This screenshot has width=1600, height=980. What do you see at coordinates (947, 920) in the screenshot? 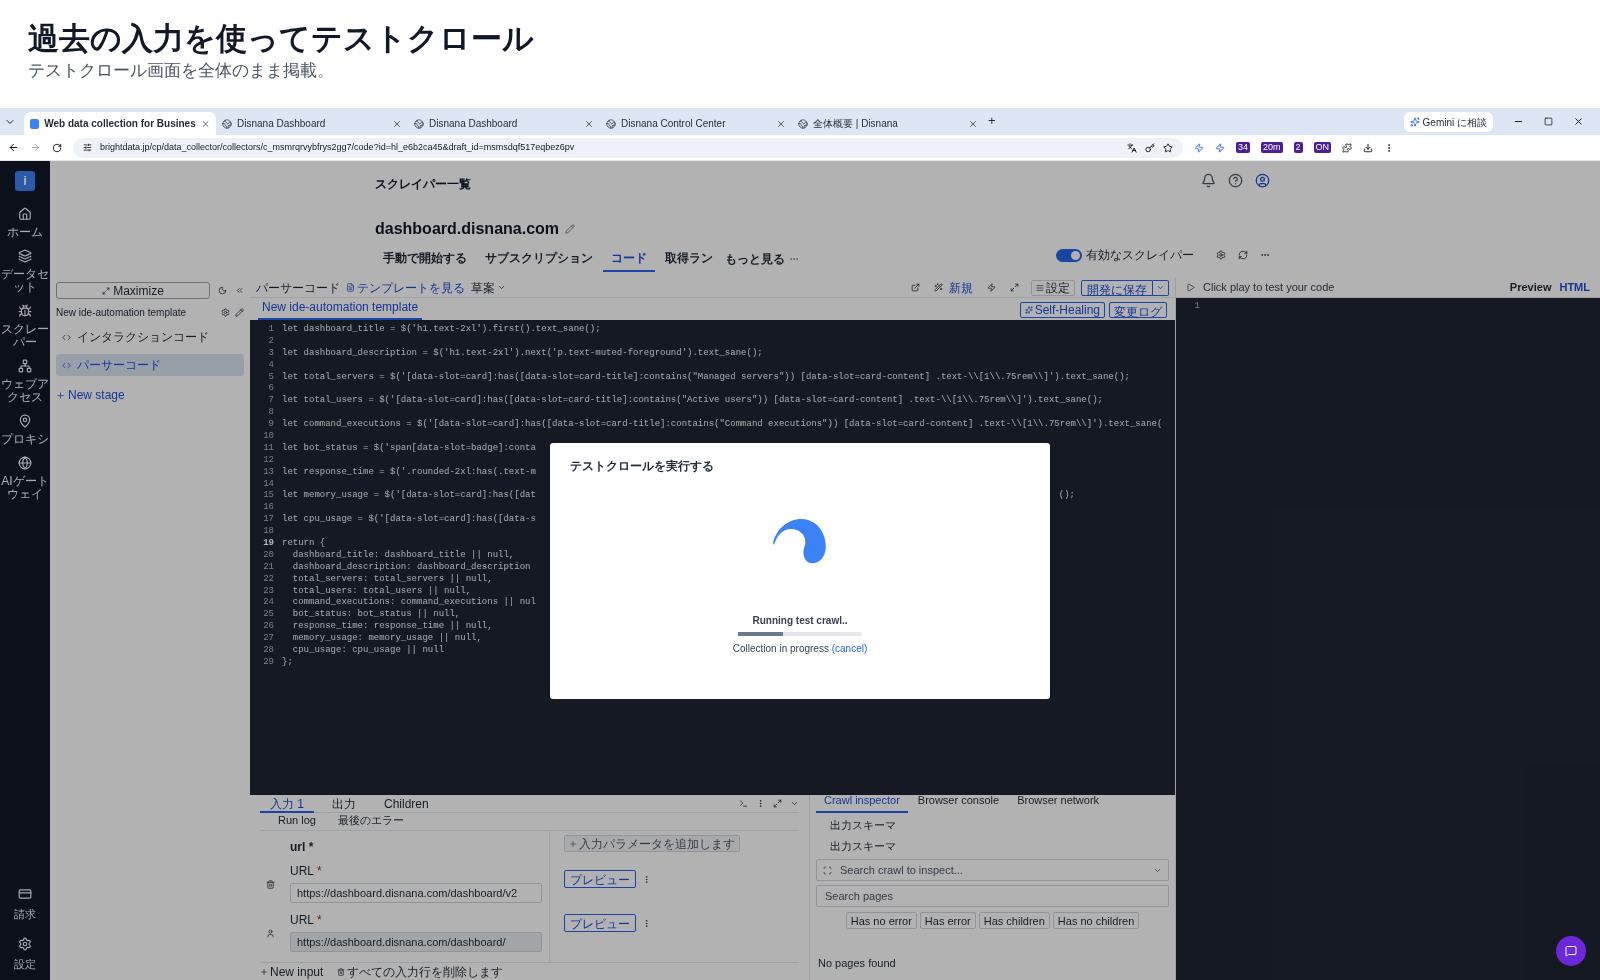
I see `filter-chip: Has error` at bounding box center [947, 920].